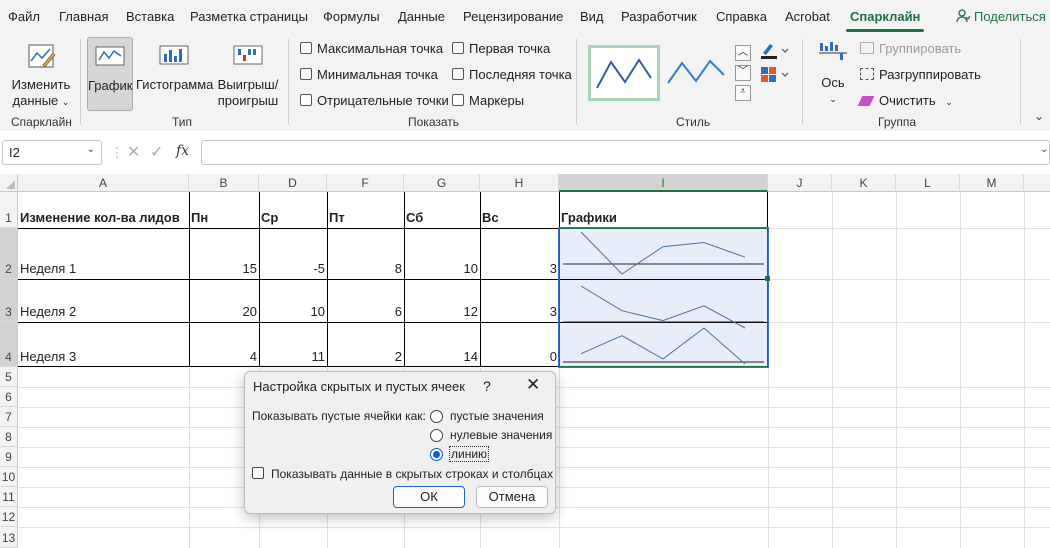  What do you see at coordinates (497, 416) in the screenshot?
I see `radio-gaps-label: пустые значения` at bounding box center [497, 416].